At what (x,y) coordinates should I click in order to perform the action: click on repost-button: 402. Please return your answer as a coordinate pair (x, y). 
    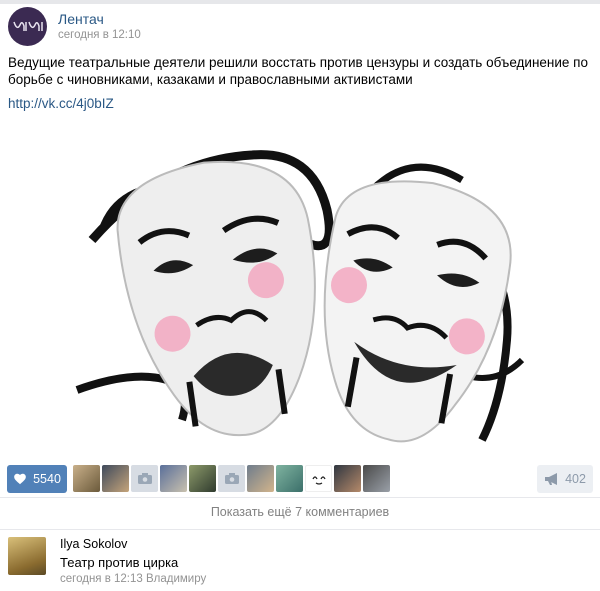
    Looking at the image, I should click on (565, 479).